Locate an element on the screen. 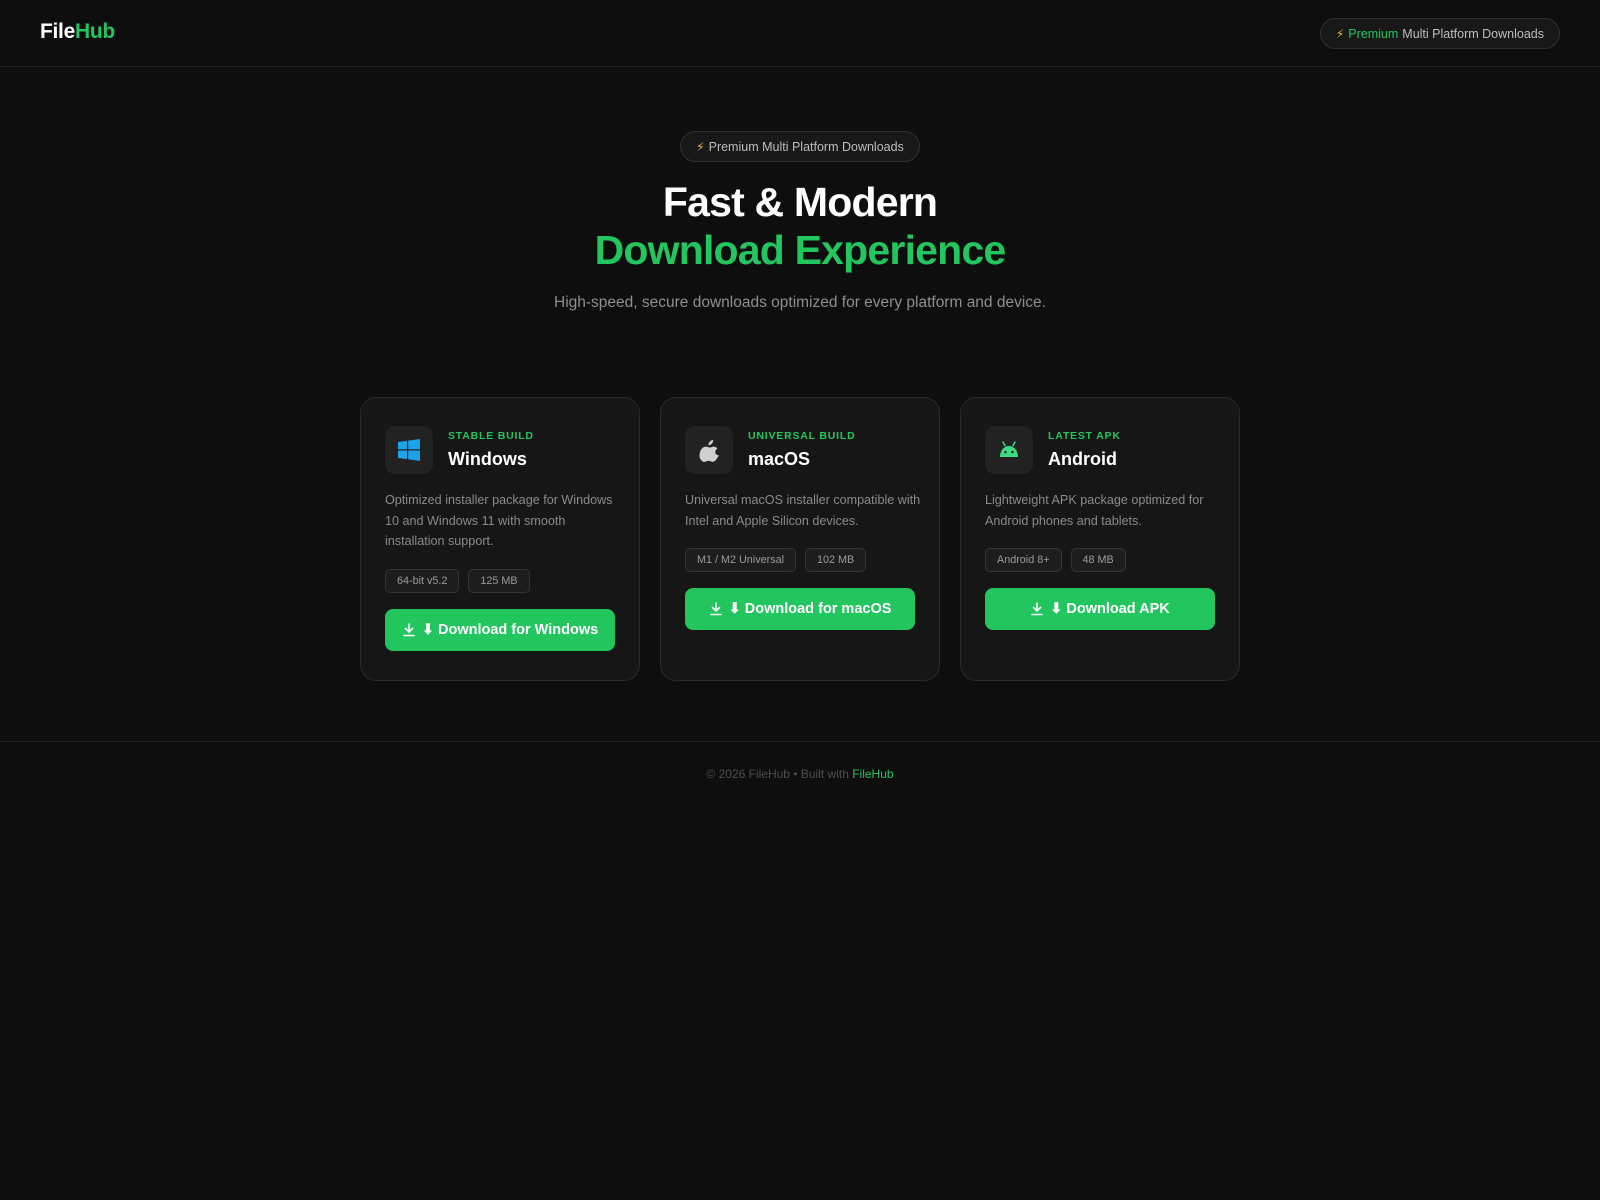 This screenshot has height=1200, width=1600. apple-icon is located at coordinates (709, 450).